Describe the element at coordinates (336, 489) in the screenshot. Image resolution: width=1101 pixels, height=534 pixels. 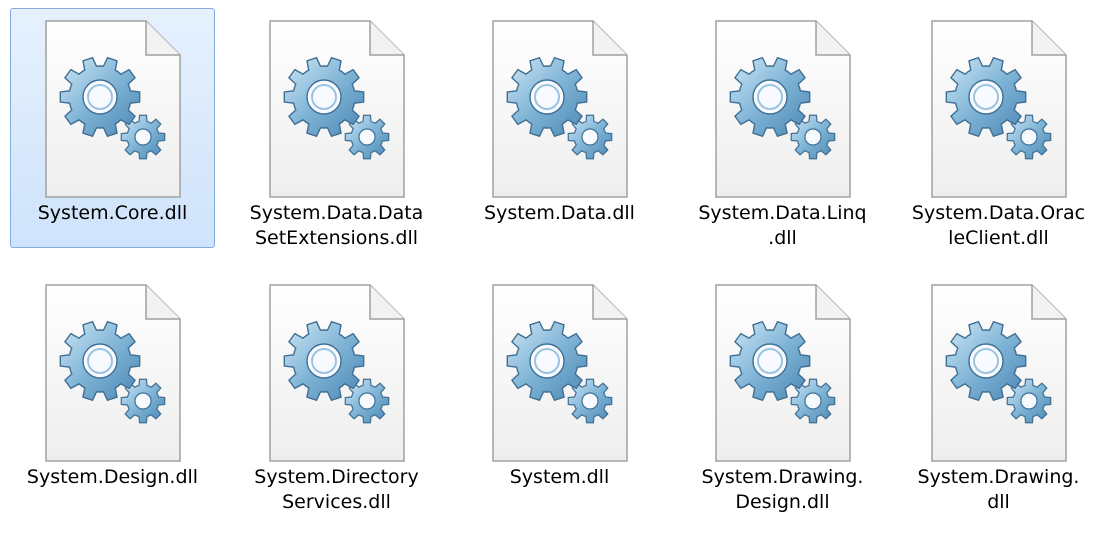
I see `file-name-label: System.Directory Services.dll` at that location.